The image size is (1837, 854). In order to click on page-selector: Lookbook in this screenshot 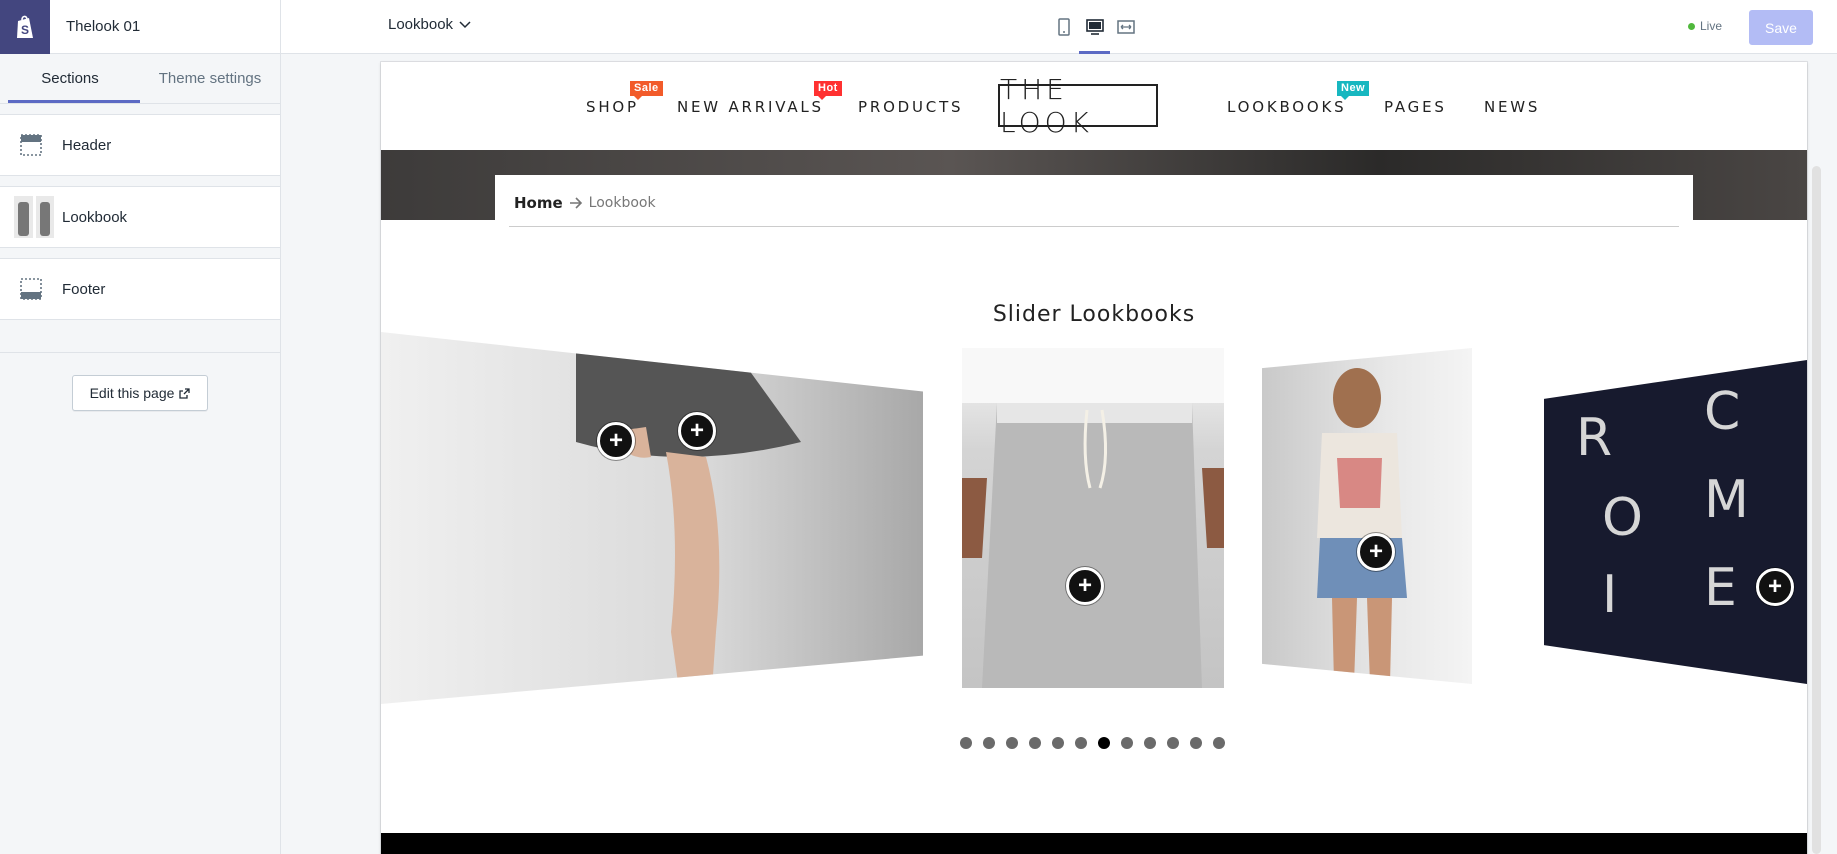, I will do `click(429, 24)`.